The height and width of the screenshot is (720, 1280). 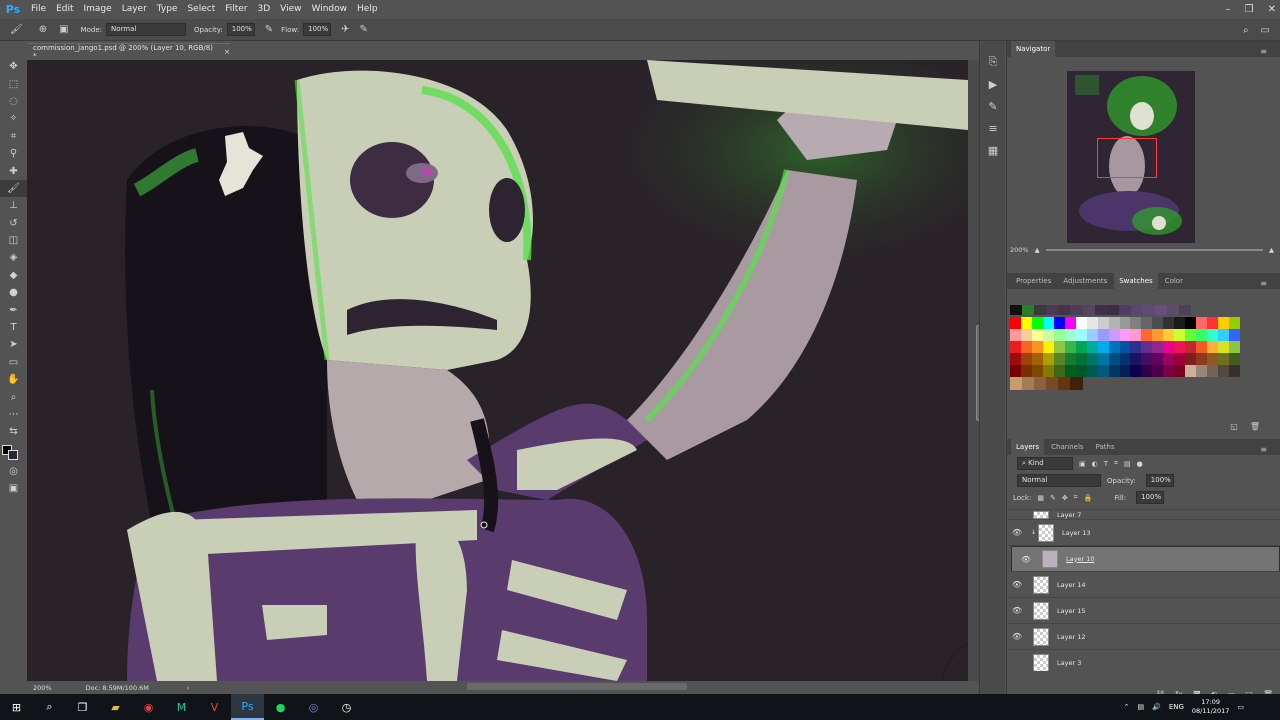 What do you see at coordinates (1131, 157) in the screenshot?
I see `navigator-thumbnail` at bounding box center [1131, 157].